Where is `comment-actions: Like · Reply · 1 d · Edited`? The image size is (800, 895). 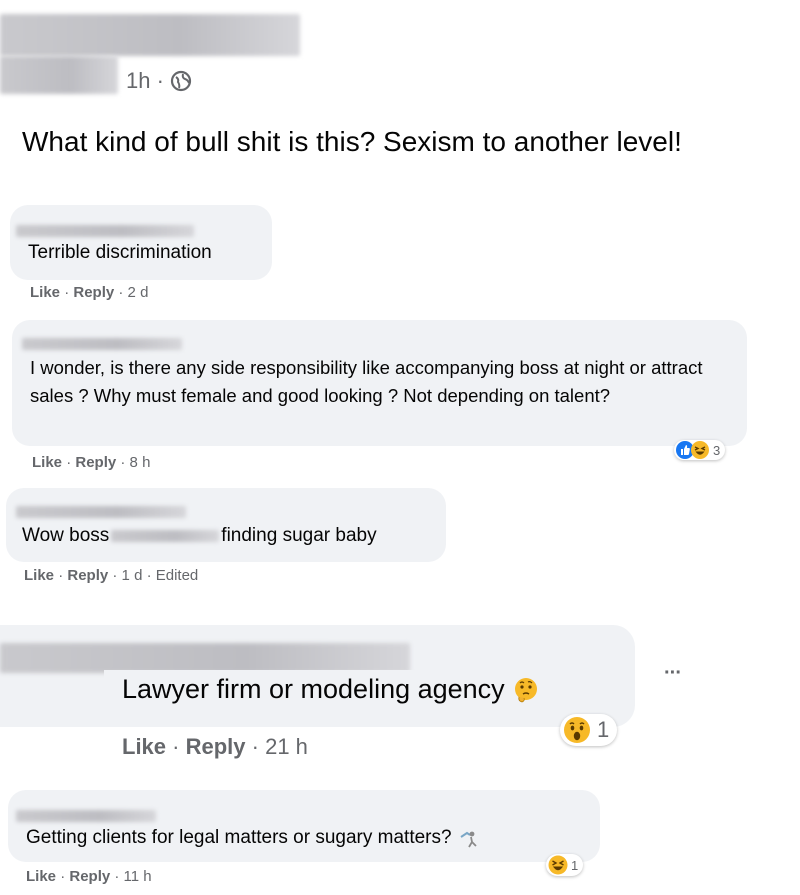 comment-actions: Like · Reply · 1 d · Edited is located at coordinates (111, 575).